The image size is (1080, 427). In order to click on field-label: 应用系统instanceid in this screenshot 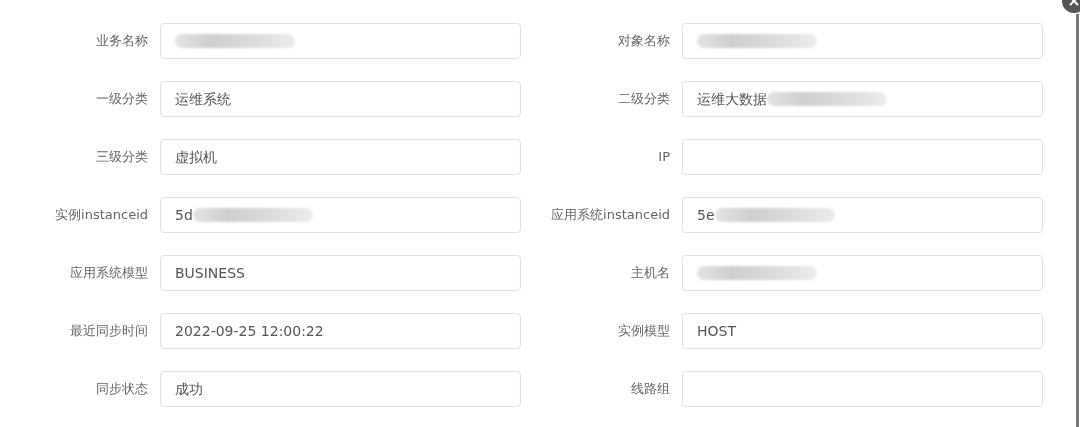, I will do `click(610, 215)`.